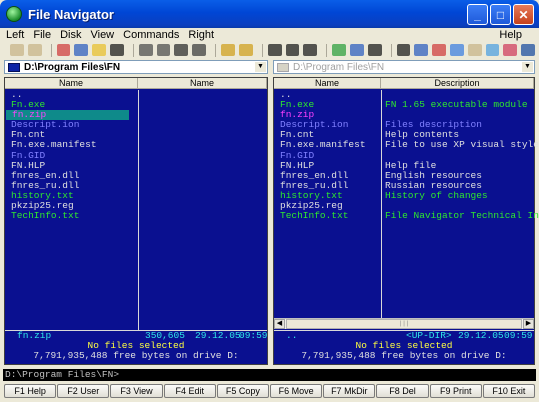 The height and width of the screenshot is (402, 539). I want to click on command-line: D:\Program Files\FN>, so click(269, 375).